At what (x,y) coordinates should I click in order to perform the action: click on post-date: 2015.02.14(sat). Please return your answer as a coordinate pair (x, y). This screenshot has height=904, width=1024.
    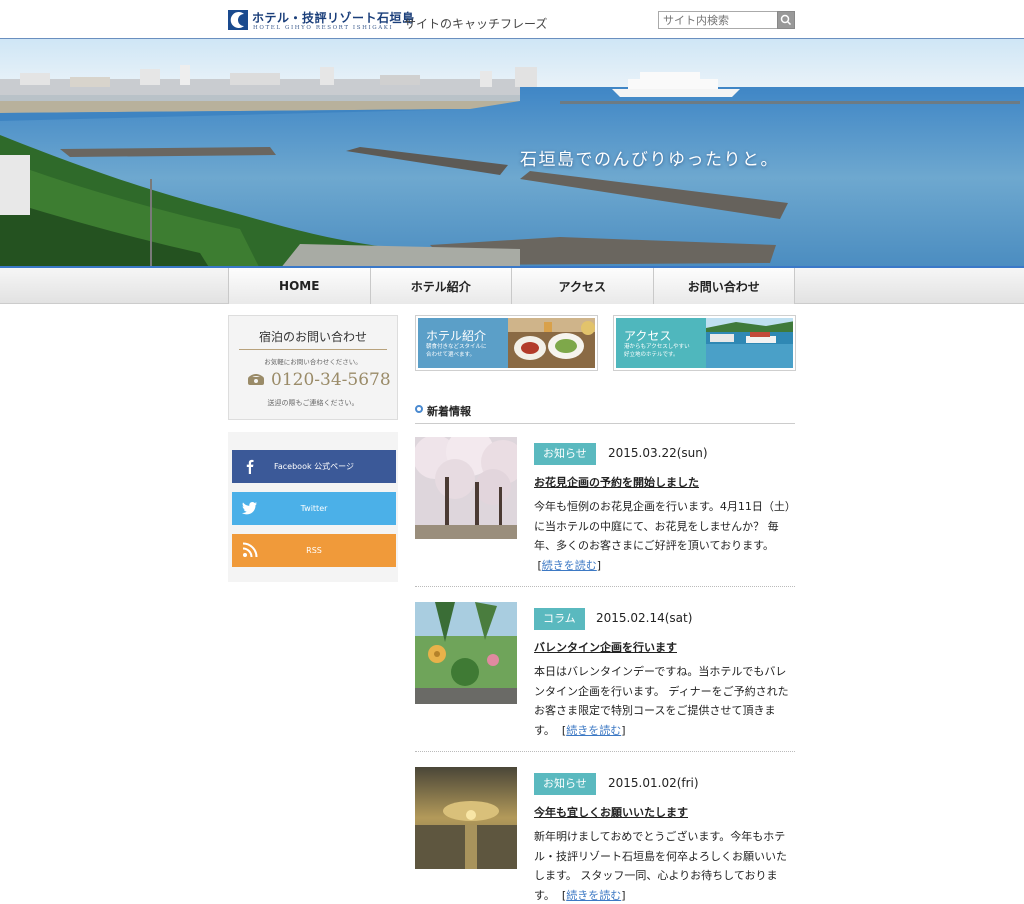
    Looking at the image, I should click on (644, 618).